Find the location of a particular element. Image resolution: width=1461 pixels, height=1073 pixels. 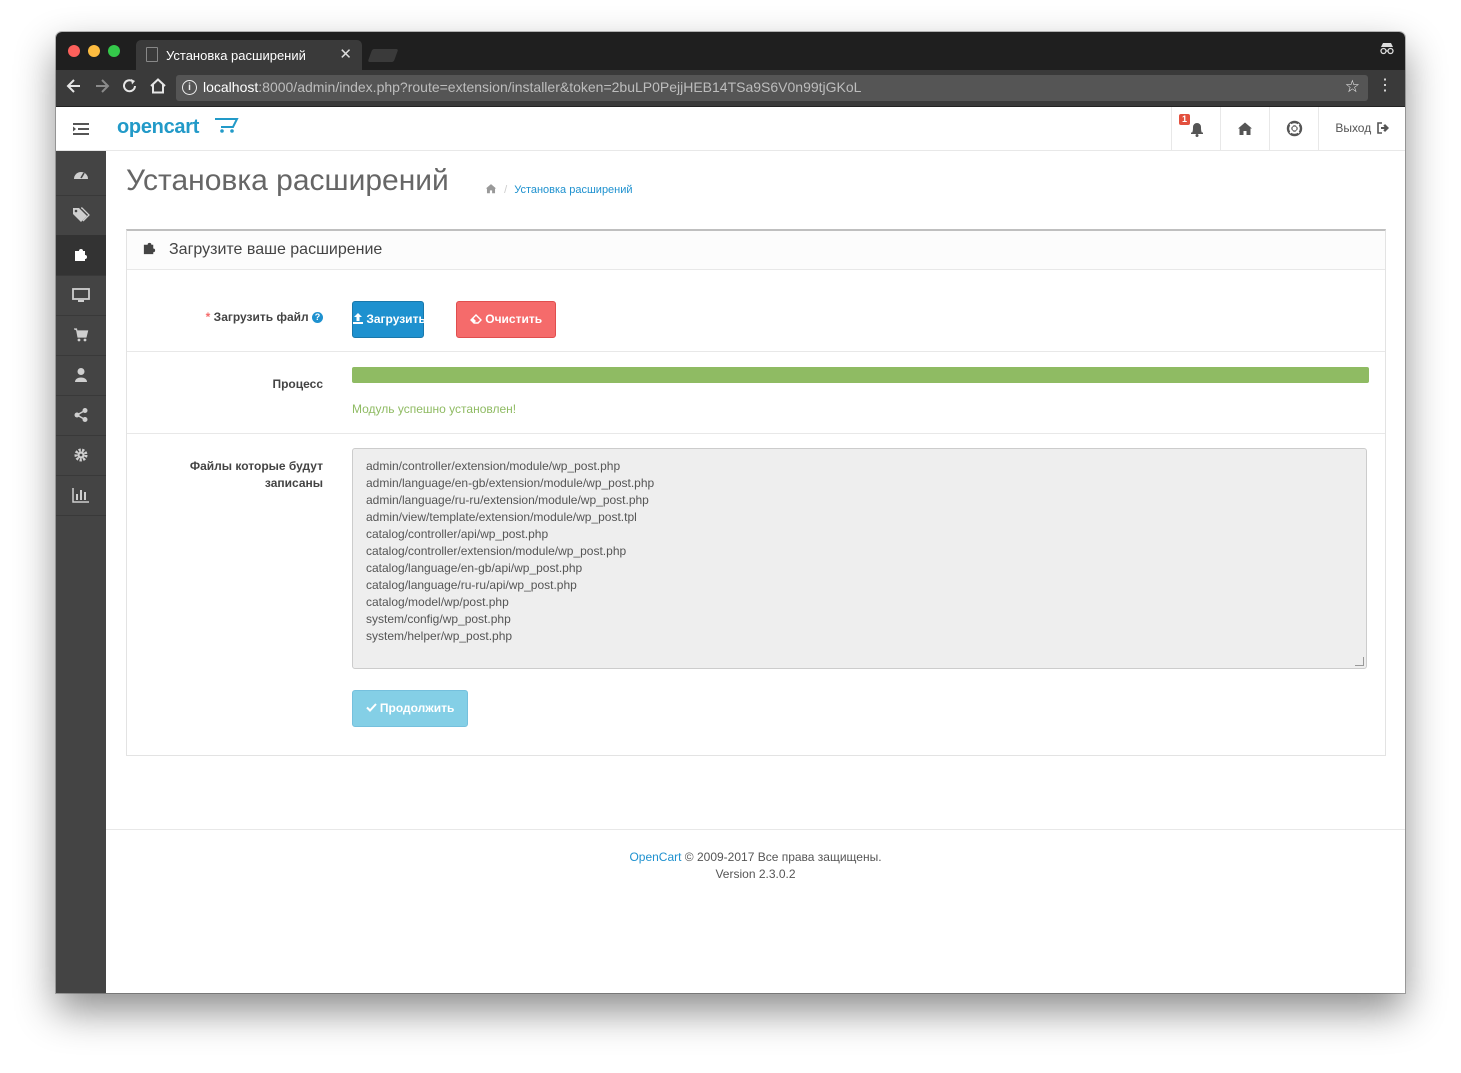

sidebar-item-system is located at coordinates (81, 455).